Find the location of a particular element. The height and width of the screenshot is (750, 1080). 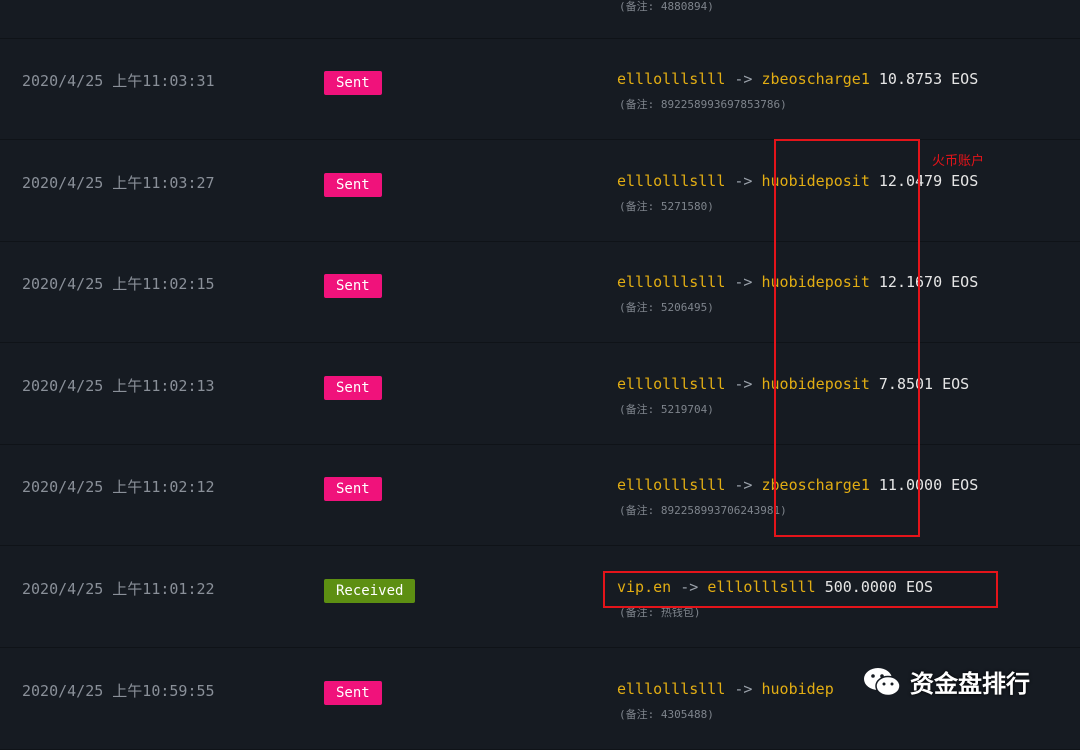

transfer-line: elllolllslll -> huobideposit 7.8501 EOS is located at coordinates (793, 384).